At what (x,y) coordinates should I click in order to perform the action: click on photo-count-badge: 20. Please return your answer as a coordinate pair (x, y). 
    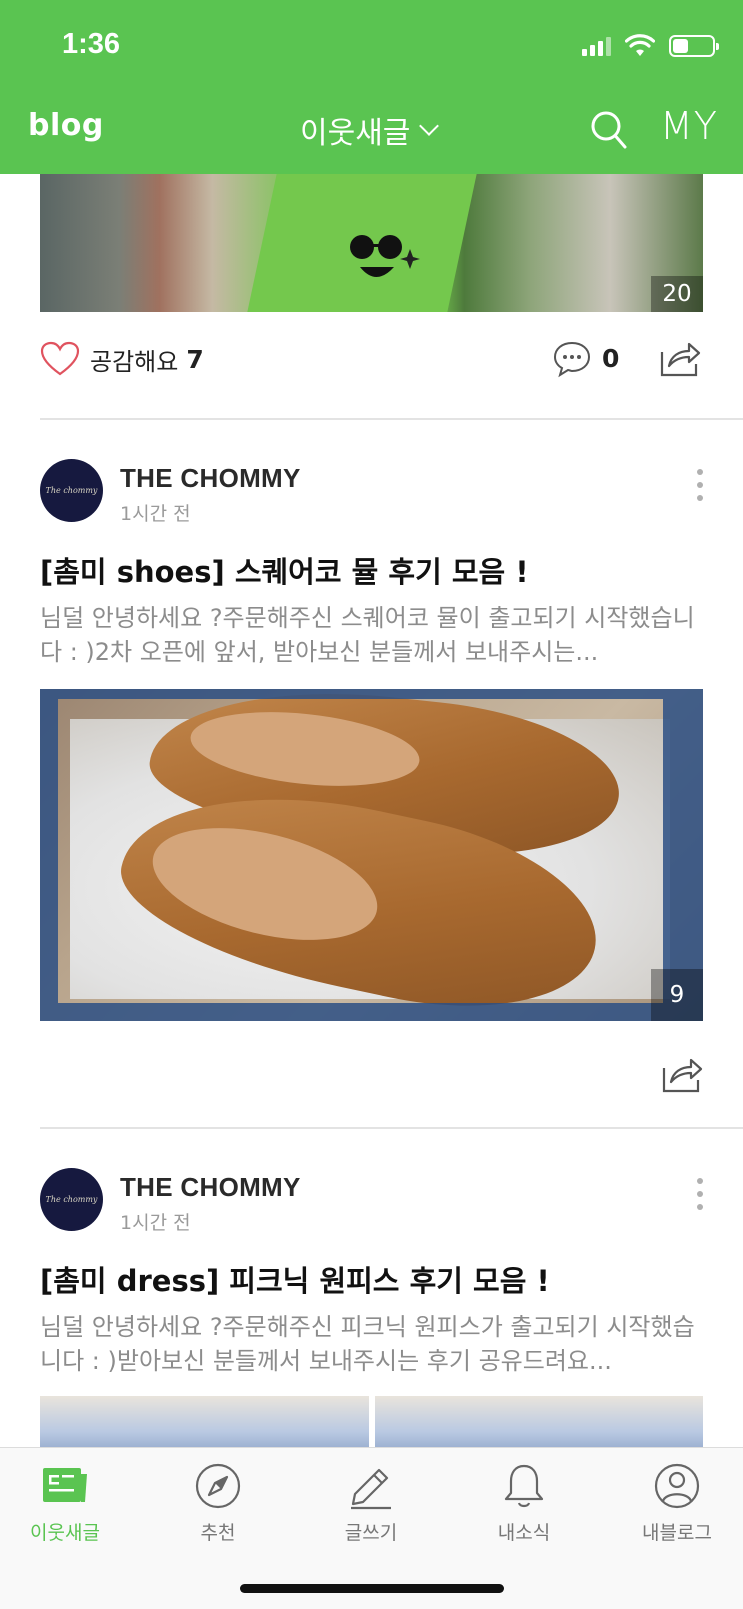
    Looking at the image, I should click on (677, 294).